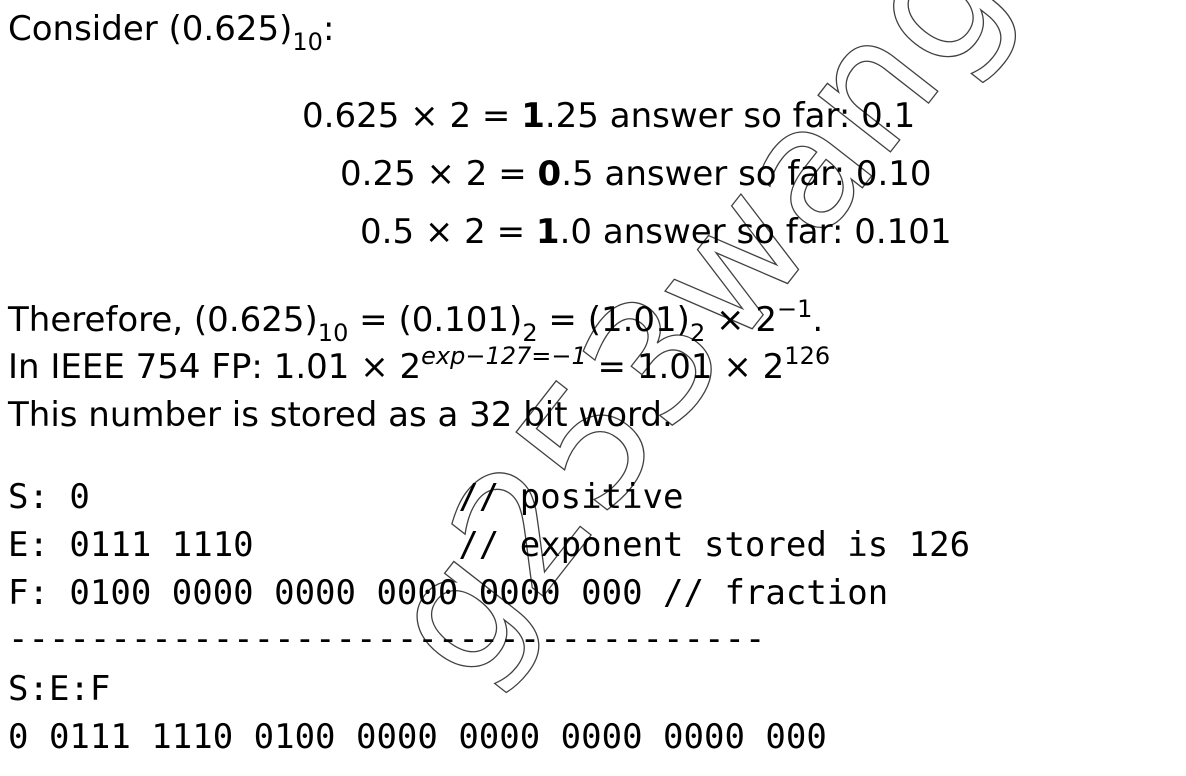 This screenshot has width=1186, height=776. I want to click on step-2: 0.25 × 2 = 0.5 answer so far: 0.10, so click(636, 174).